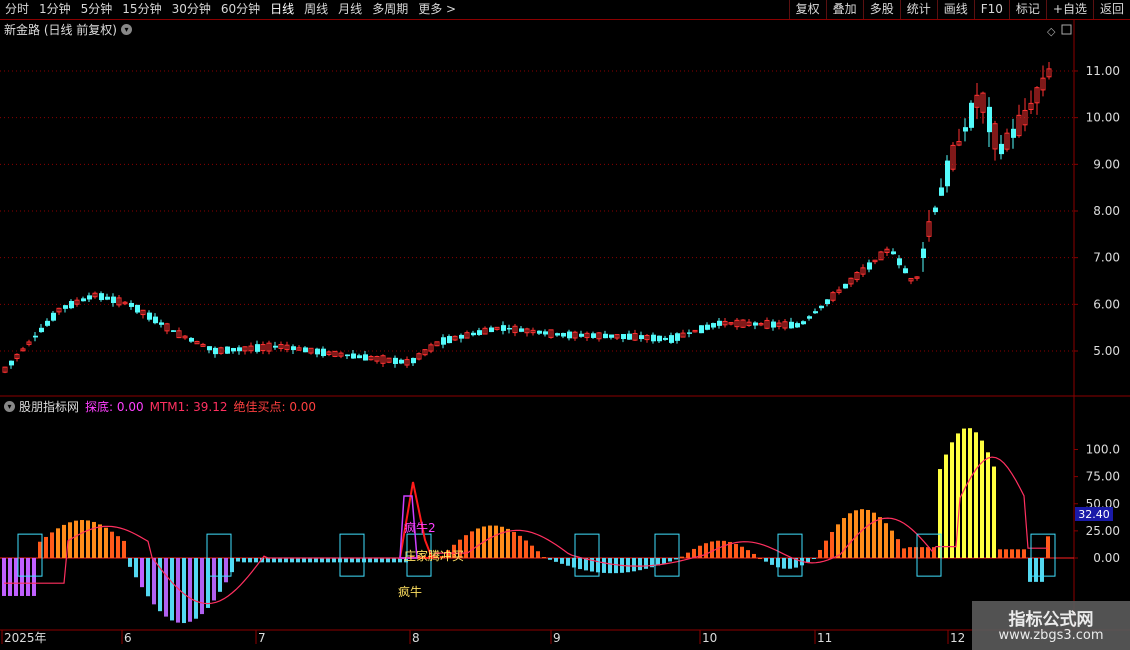 The image size is (1130, 650). I want to click on time-tick-label: 12, so click(957, 638).